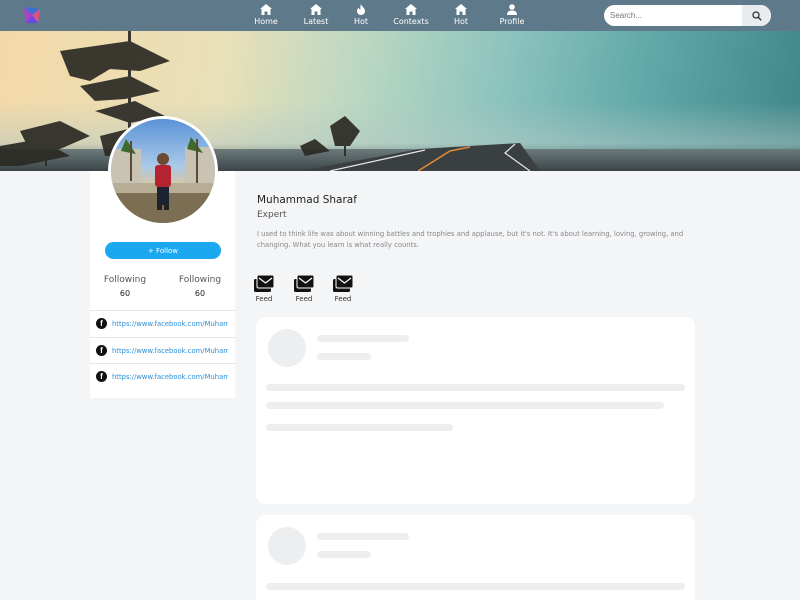 The height and width of the screenshot is (600, 800). I want to click on profile-name: Muhammad Sharaf, so click(307, 200).